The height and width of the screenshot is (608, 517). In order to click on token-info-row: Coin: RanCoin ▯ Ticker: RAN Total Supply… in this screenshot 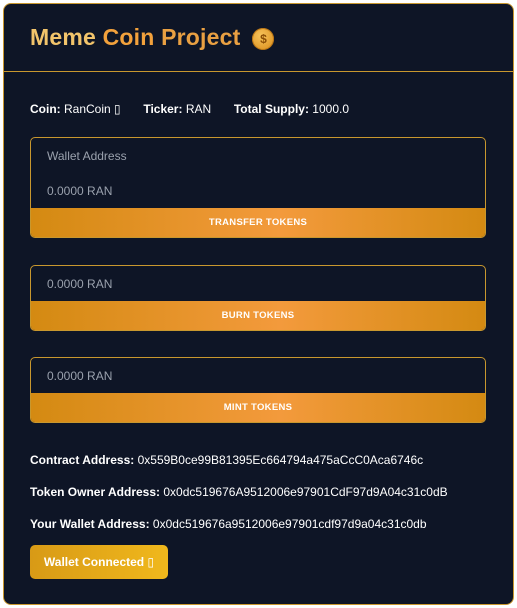, I will do `click(189, 109)`.